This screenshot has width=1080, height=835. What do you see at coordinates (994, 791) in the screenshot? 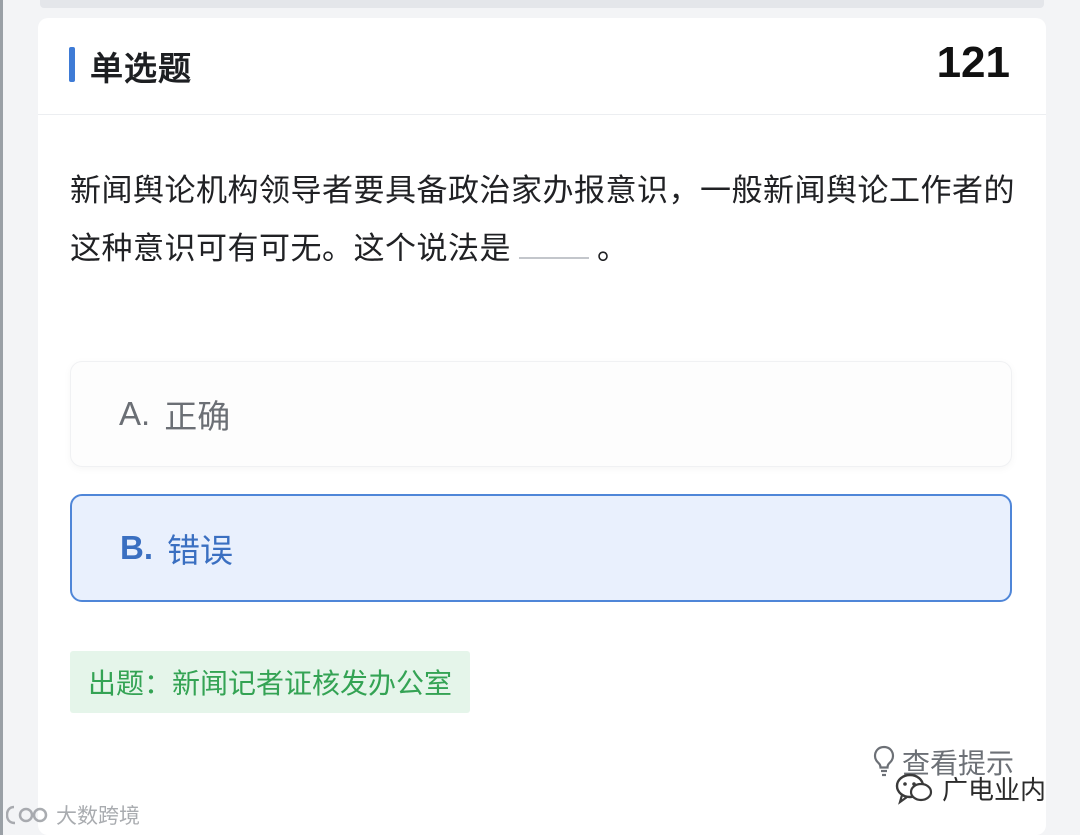
I see `watermark-right-text: 广电业内` at bounding box center [994, 791].